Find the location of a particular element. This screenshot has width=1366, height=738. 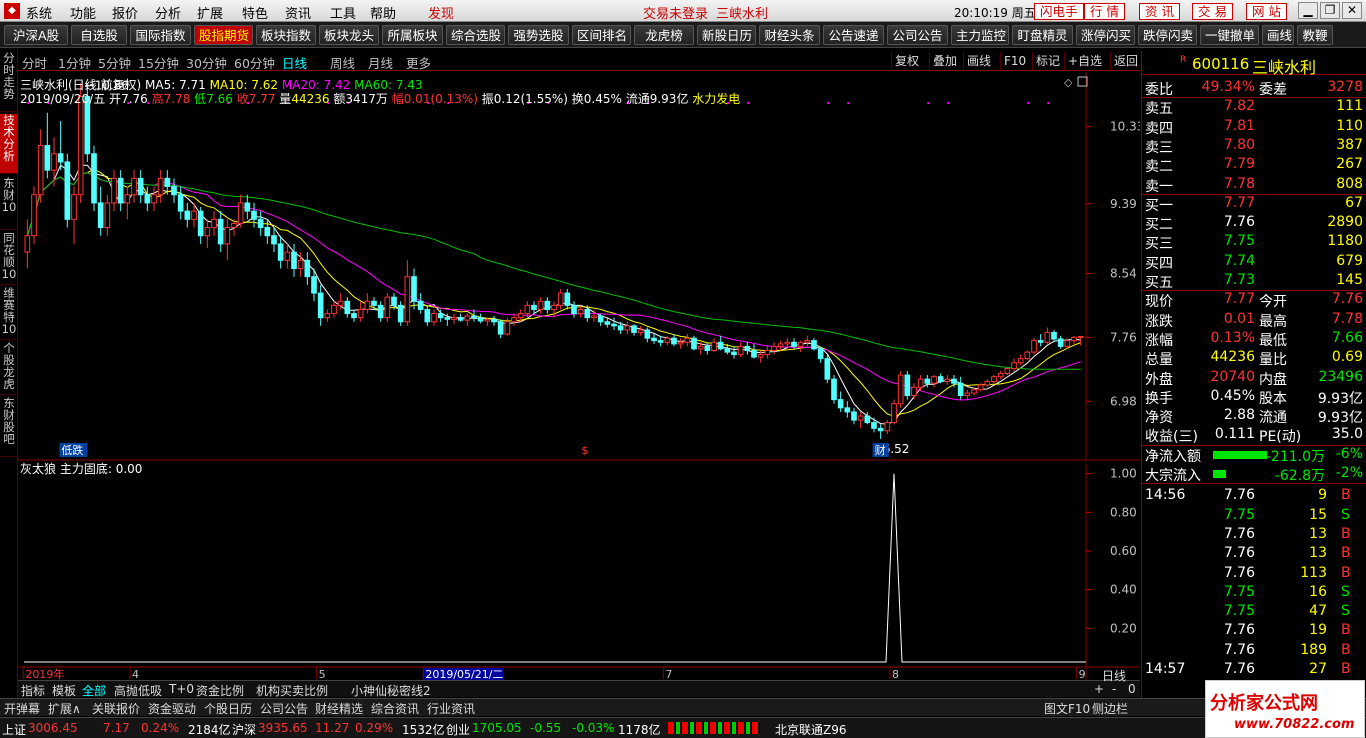

left-tab-4: 维赛特10 is located at coordinates (9, 313).